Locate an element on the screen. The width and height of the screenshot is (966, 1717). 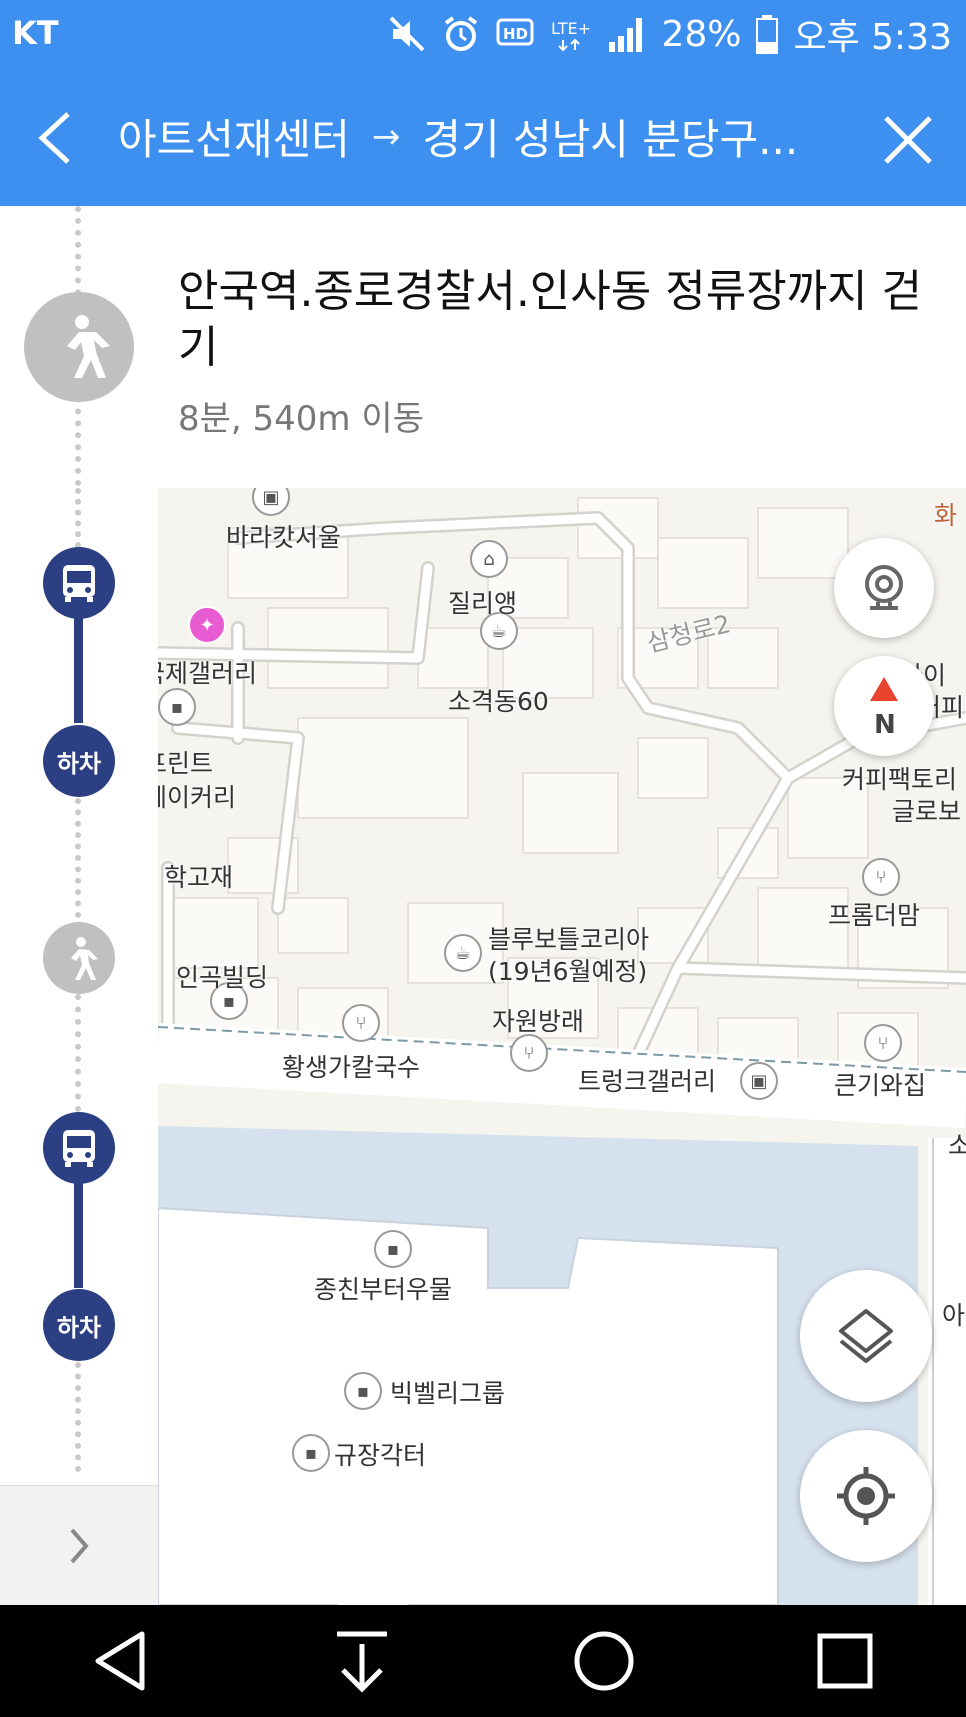
map-label: 소 is located at coordinates (957, 1145).